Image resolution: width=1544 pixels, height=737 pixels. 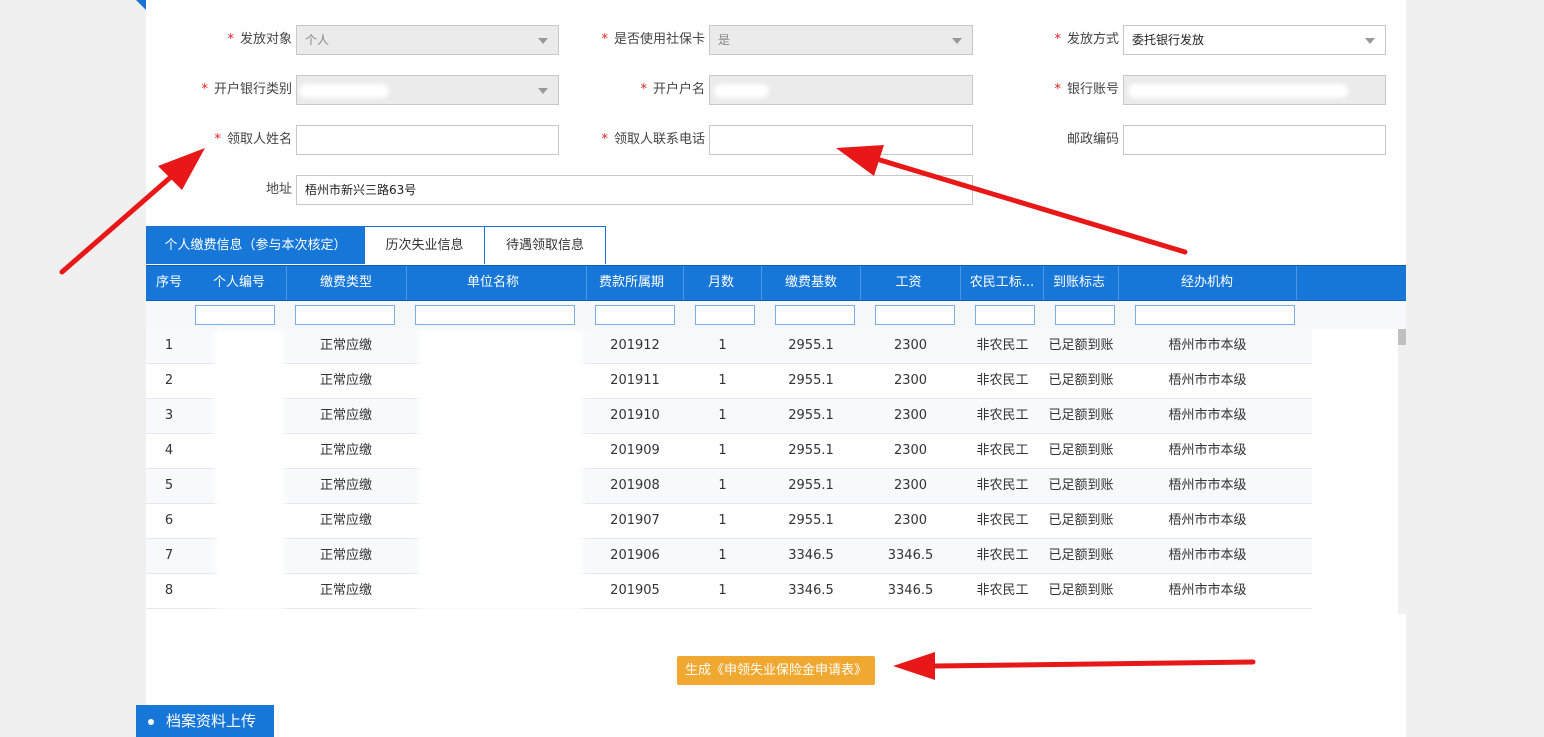 I want to click on tab-benefit-info: 待遇领取信息, so click(x=545, y=245).